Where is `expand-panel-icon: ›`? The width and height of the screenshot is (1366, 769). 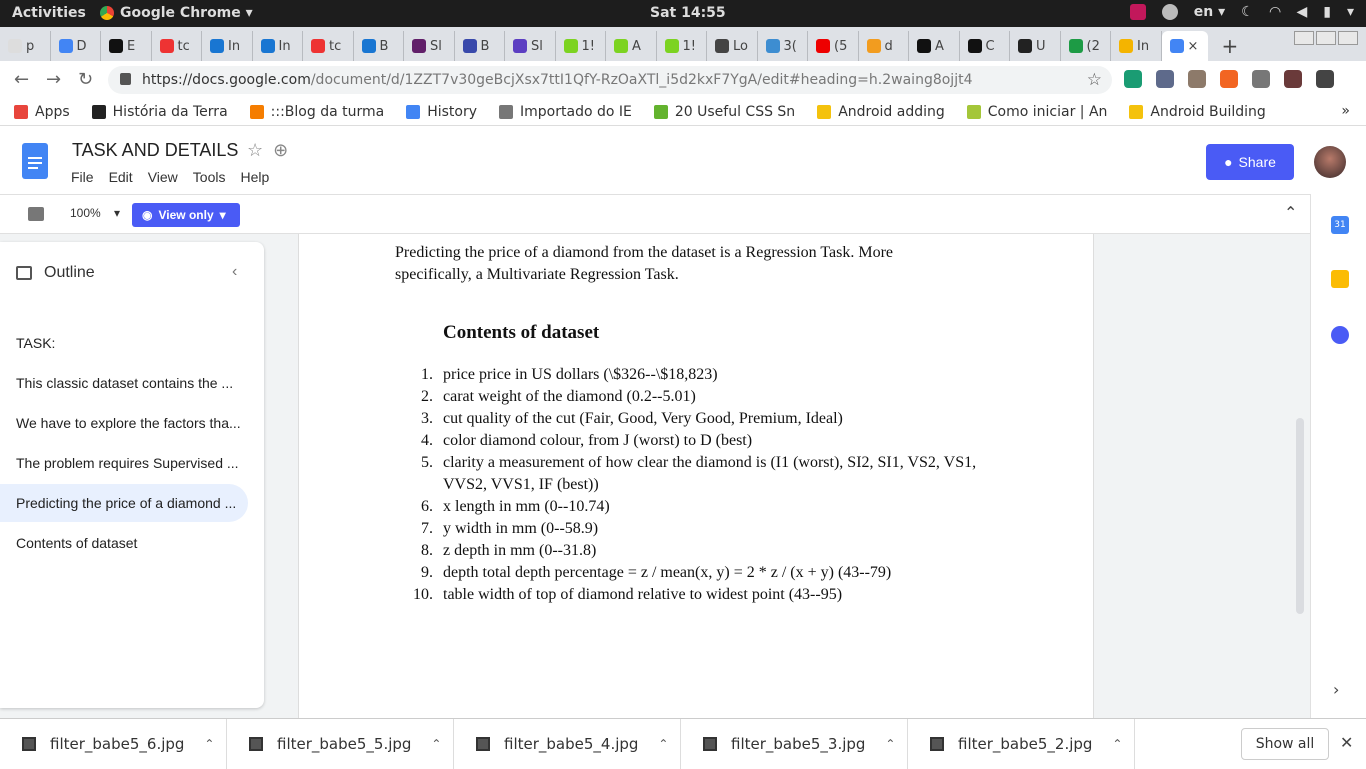
expand-panel-icon: › is located at coordinates (1336, 689).